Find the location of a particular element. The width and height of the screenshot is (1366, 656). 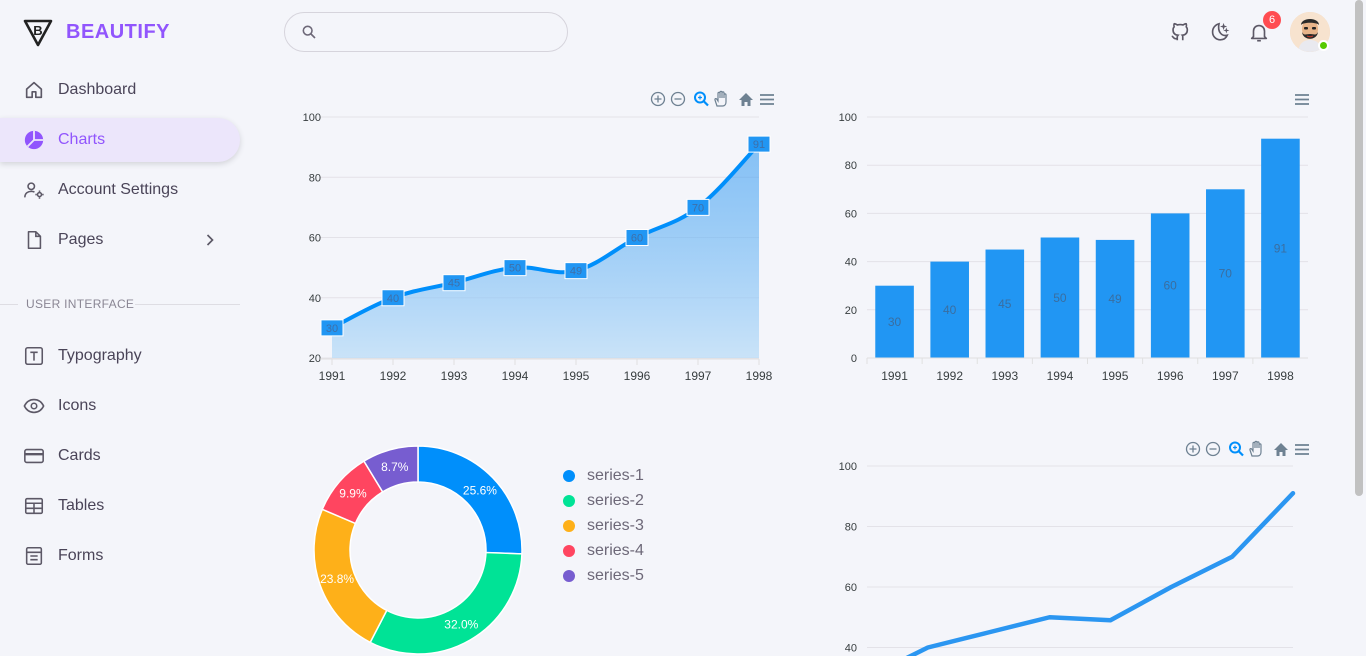

x-tick-label: 1998 is located at coordinates (1280, 376).